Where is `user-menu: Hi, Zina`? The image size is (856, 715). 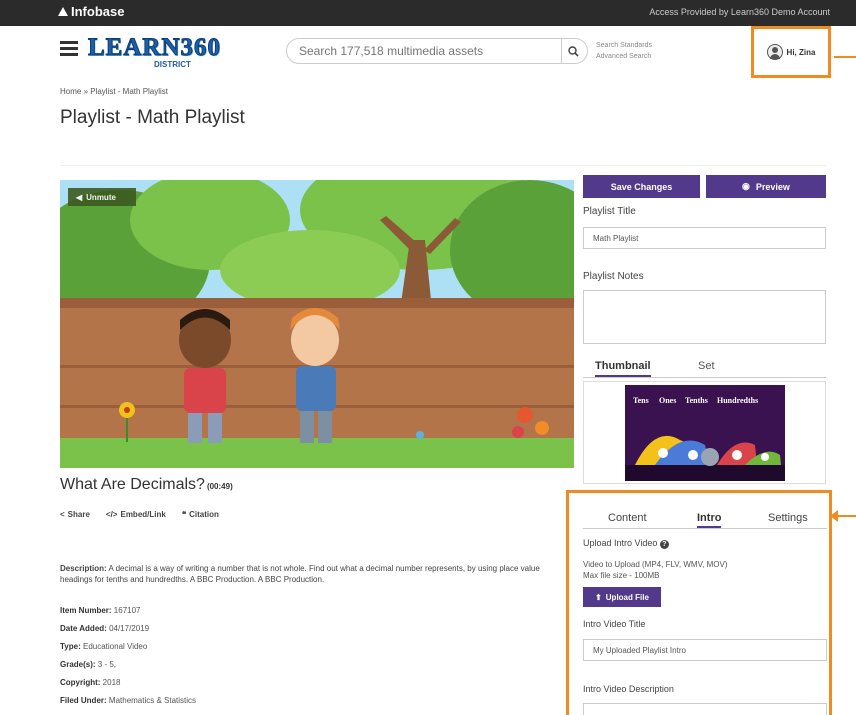 user-menu: Hi, Zina is located at coordinates (791, 52).